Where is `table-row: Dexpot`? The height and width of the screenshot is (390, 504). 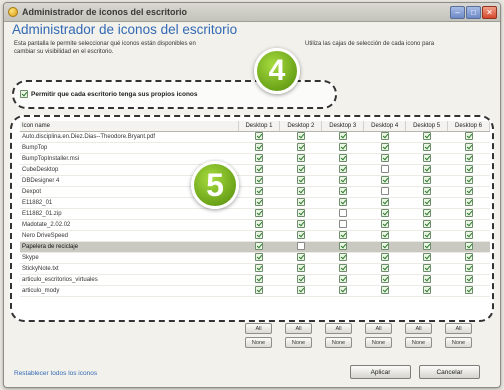
table-row: Dexpot is located at coordinates (255, 192).